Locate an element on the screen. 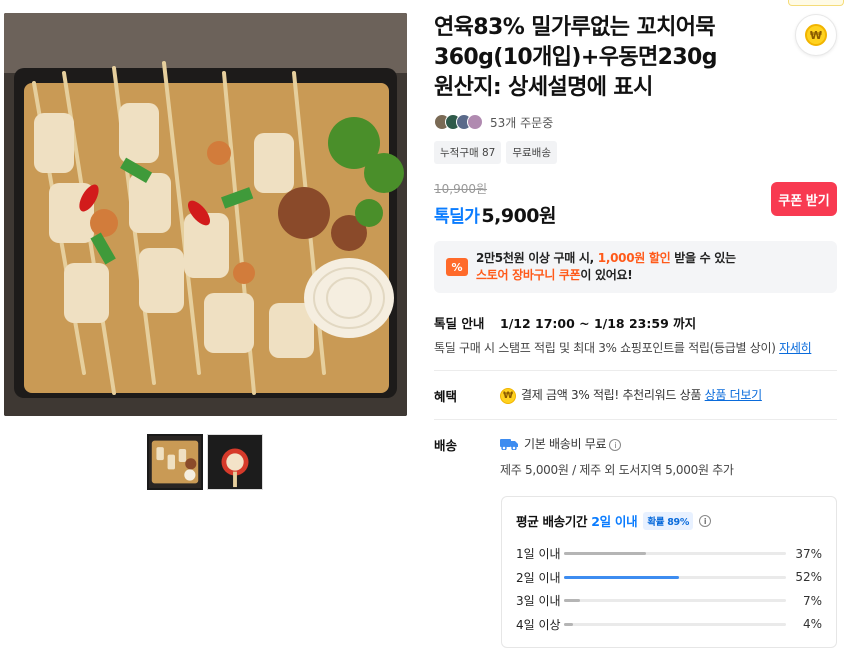 The image size is (850, 649). delivery-row: 2일 이내 52% is located at coordinates (669, 578).